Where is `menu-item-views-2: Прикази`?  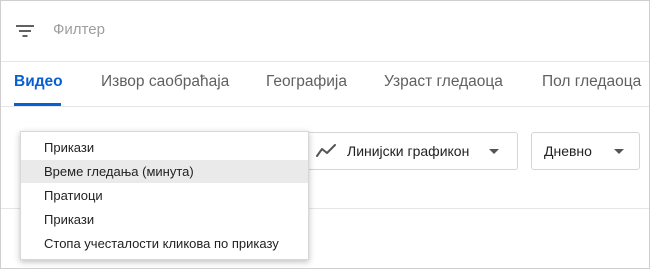
menu-item-views-2: Прикази is located at coordinates (164, 219).